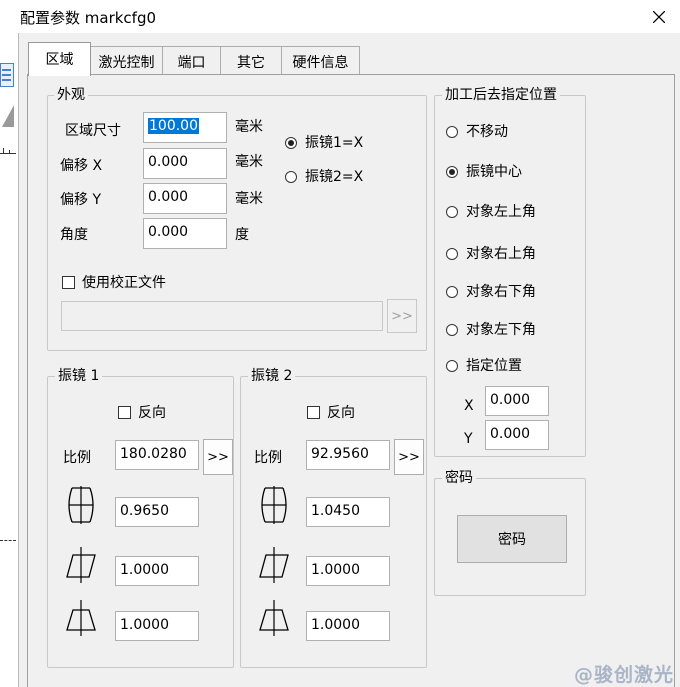 The image size is (680, 687). Describe the element at coordinates (185, 127) in the screenshot. I see `area-size-input: 100.00` at that location.